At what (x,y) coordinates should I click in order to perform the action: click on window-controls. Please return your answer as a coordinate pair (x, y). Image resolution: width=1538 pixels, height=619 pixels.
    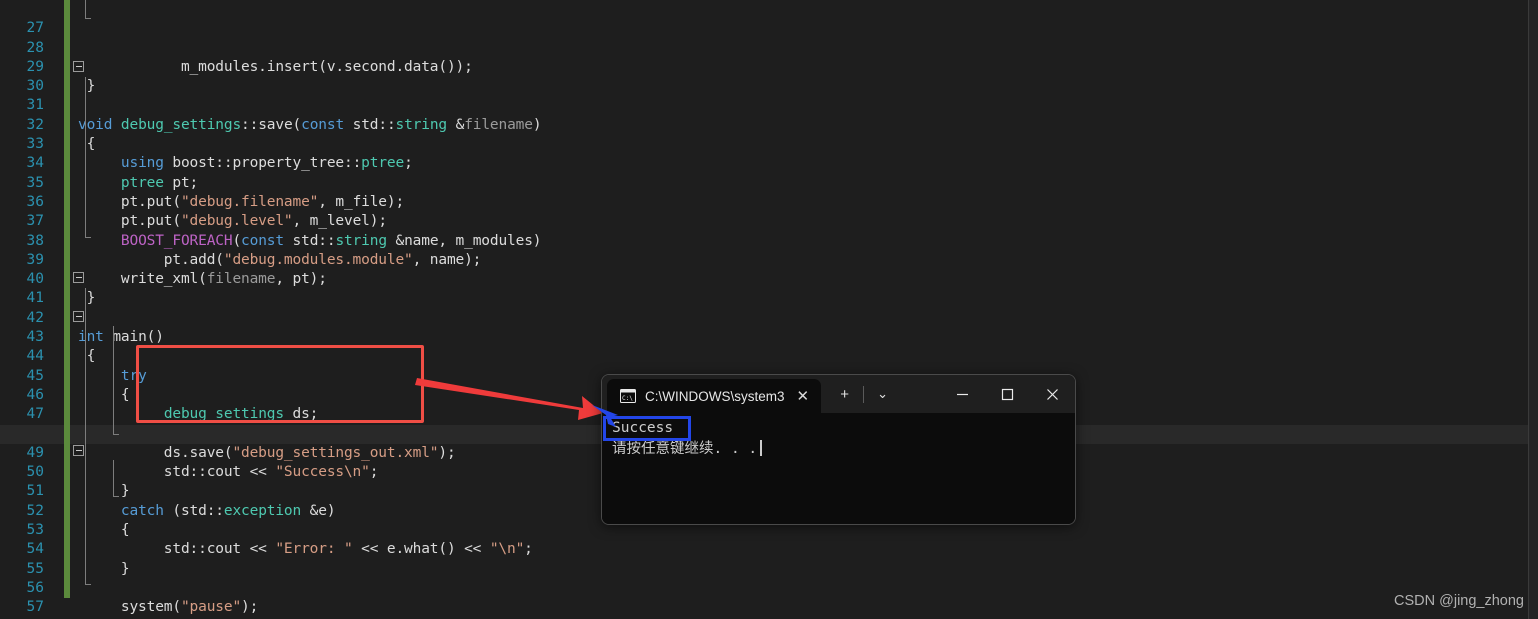
    Looking at the image, I should click on (1007, 394).